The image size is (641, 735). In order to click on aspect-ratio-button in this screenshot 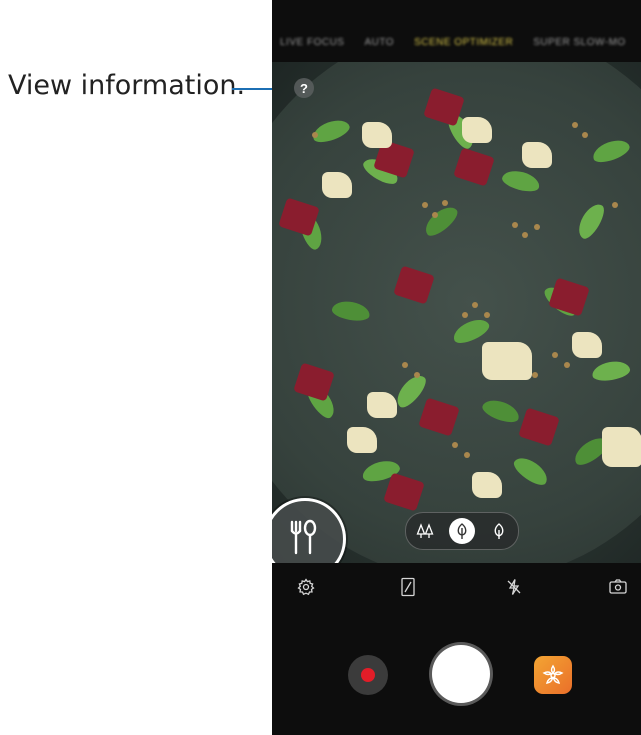, I will do `click(408, 587)`.